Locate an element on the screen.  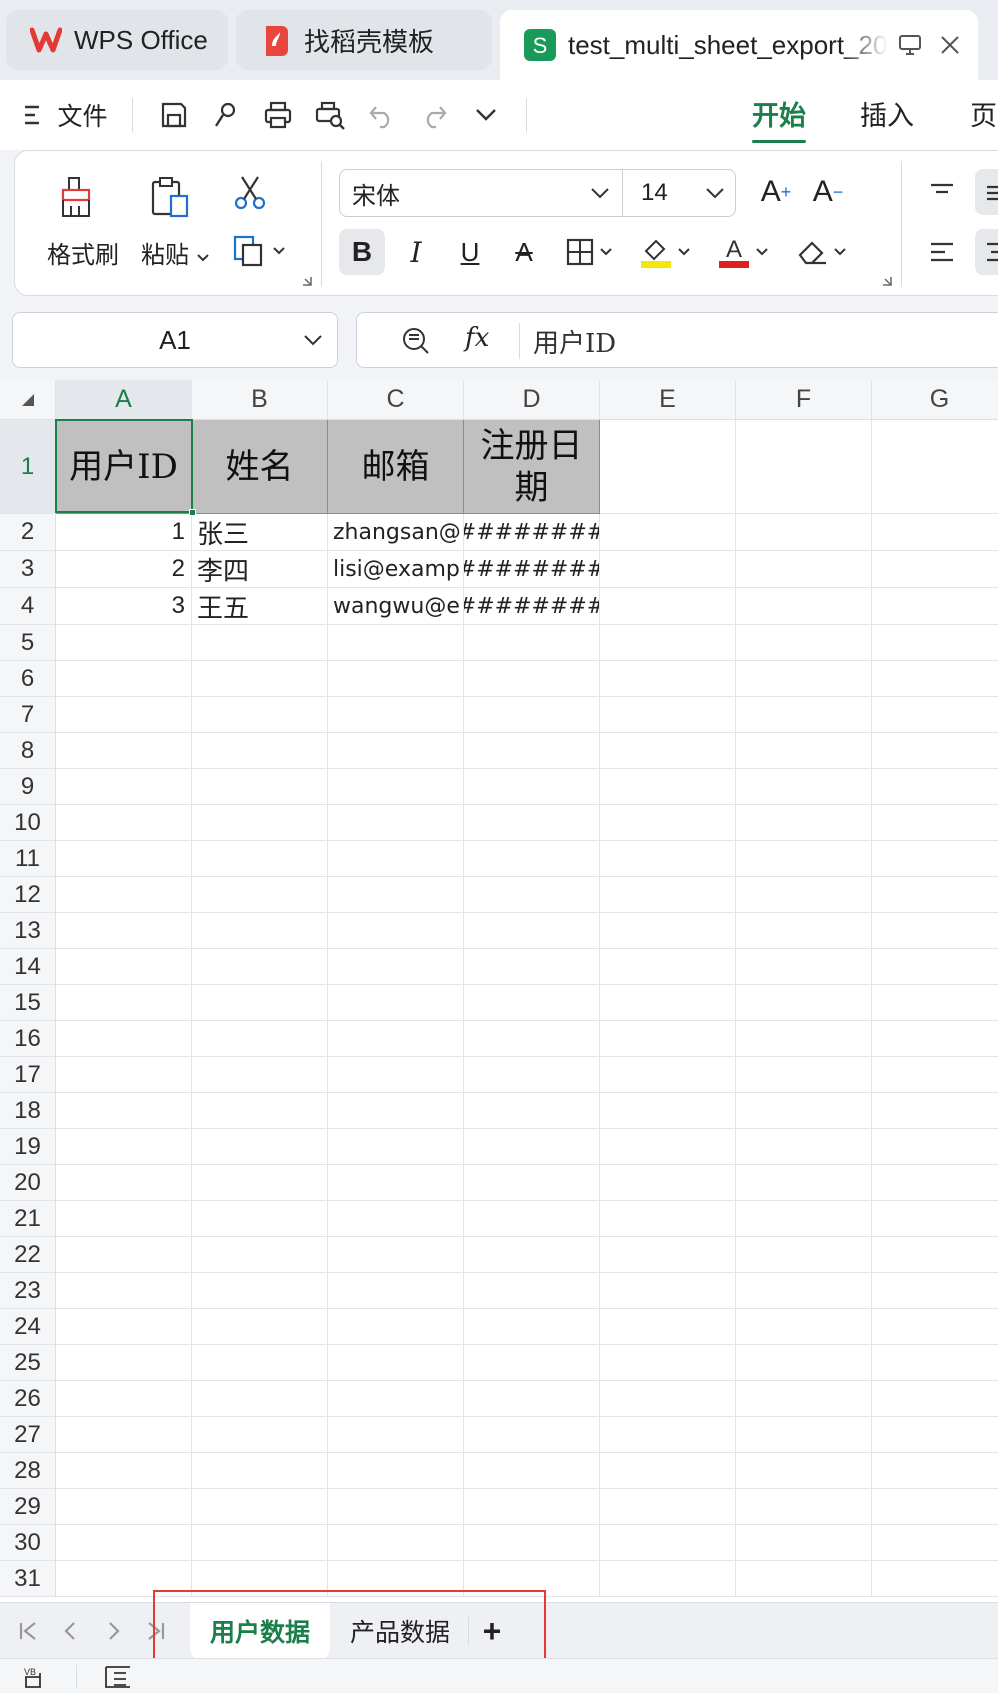
column-header-f: F is located at coordinates (804, 400).